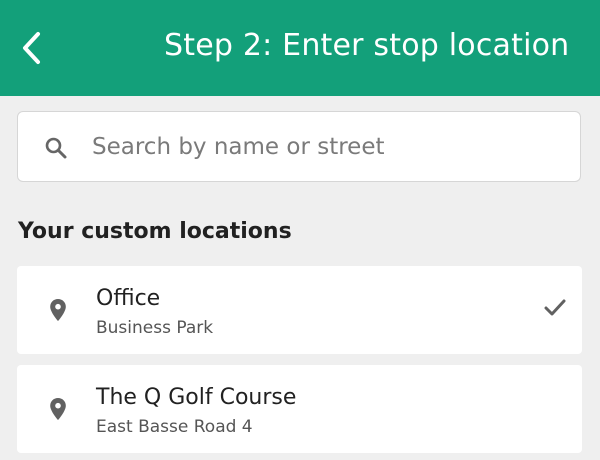 The height and width of the screenshot is (460, 600). What do you see at coordinates (128, 298) in the screenshot?
I see `location-title: Office` at bounding box center [128, 298].